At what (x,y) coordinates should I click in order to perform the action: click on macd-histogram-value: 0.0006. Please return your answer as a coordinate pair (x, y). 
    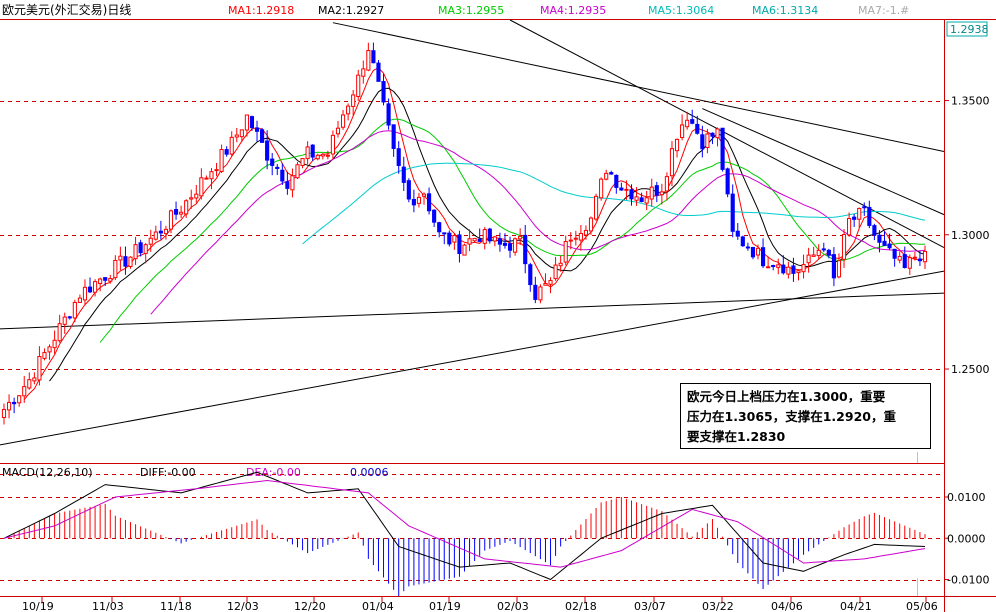
    Looking at the image, I should click on (369, 472).